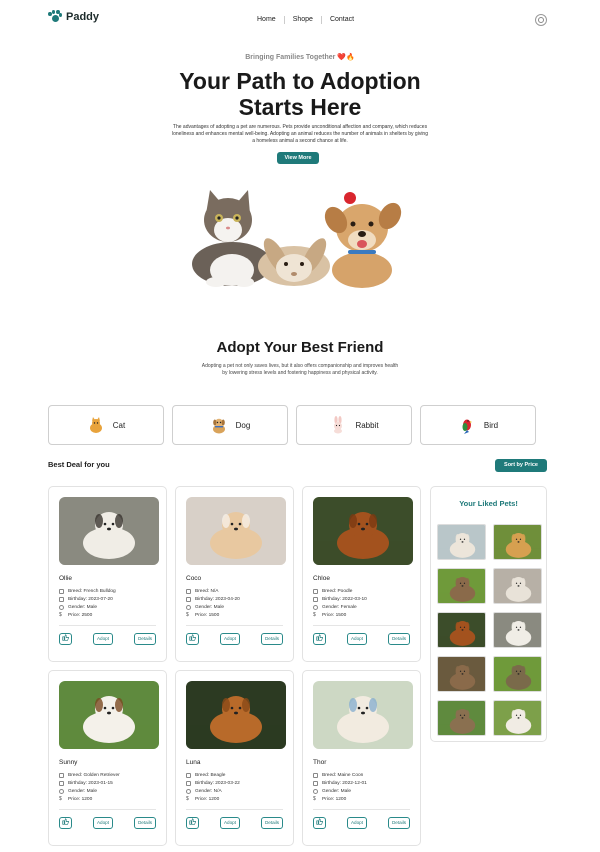 The image size is (600, 852). Describe the element at coordinates (193, 762) in the screenshot. I see `pet-name: Luna` at that location.